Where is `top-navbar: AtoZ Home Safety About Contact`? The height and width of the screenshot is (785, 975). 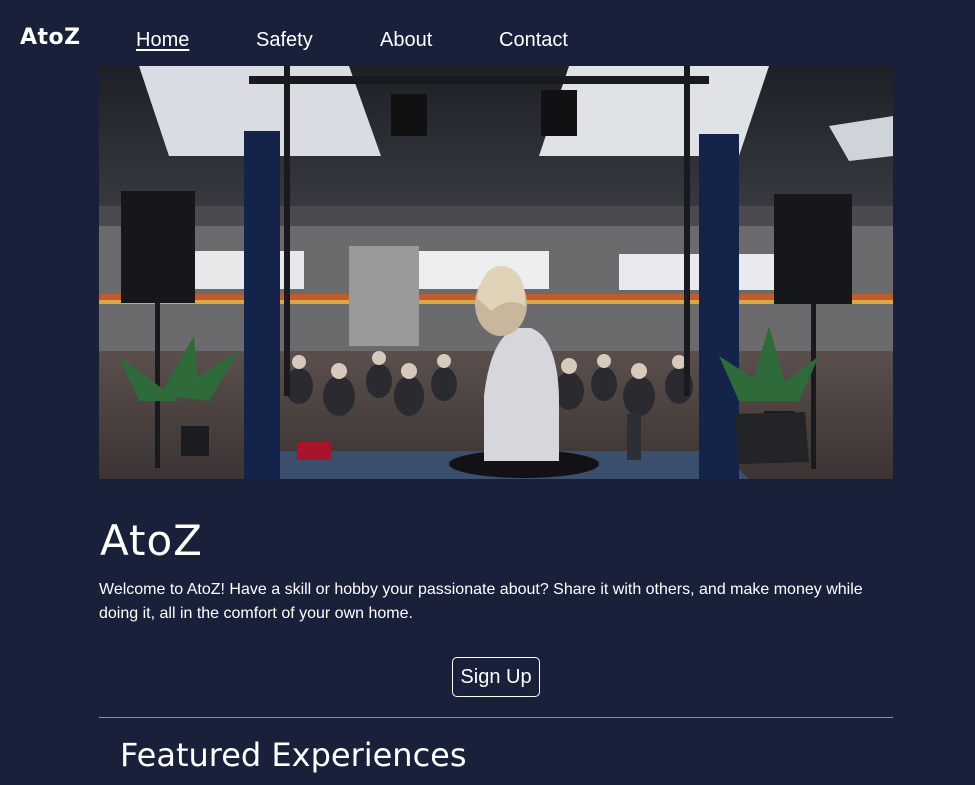 top-navbar: AtoZ Home Safety About Contact is located at coordinates (487, 33).